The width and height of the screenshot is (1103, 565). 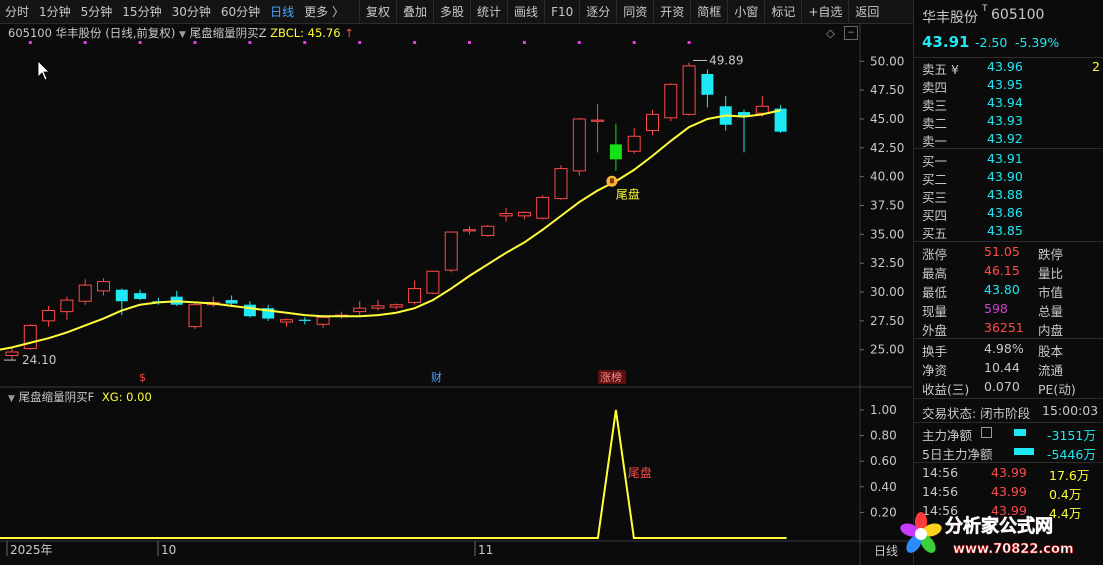 I want to click on signal-label: 尾盘, so click(x=628, y=193).